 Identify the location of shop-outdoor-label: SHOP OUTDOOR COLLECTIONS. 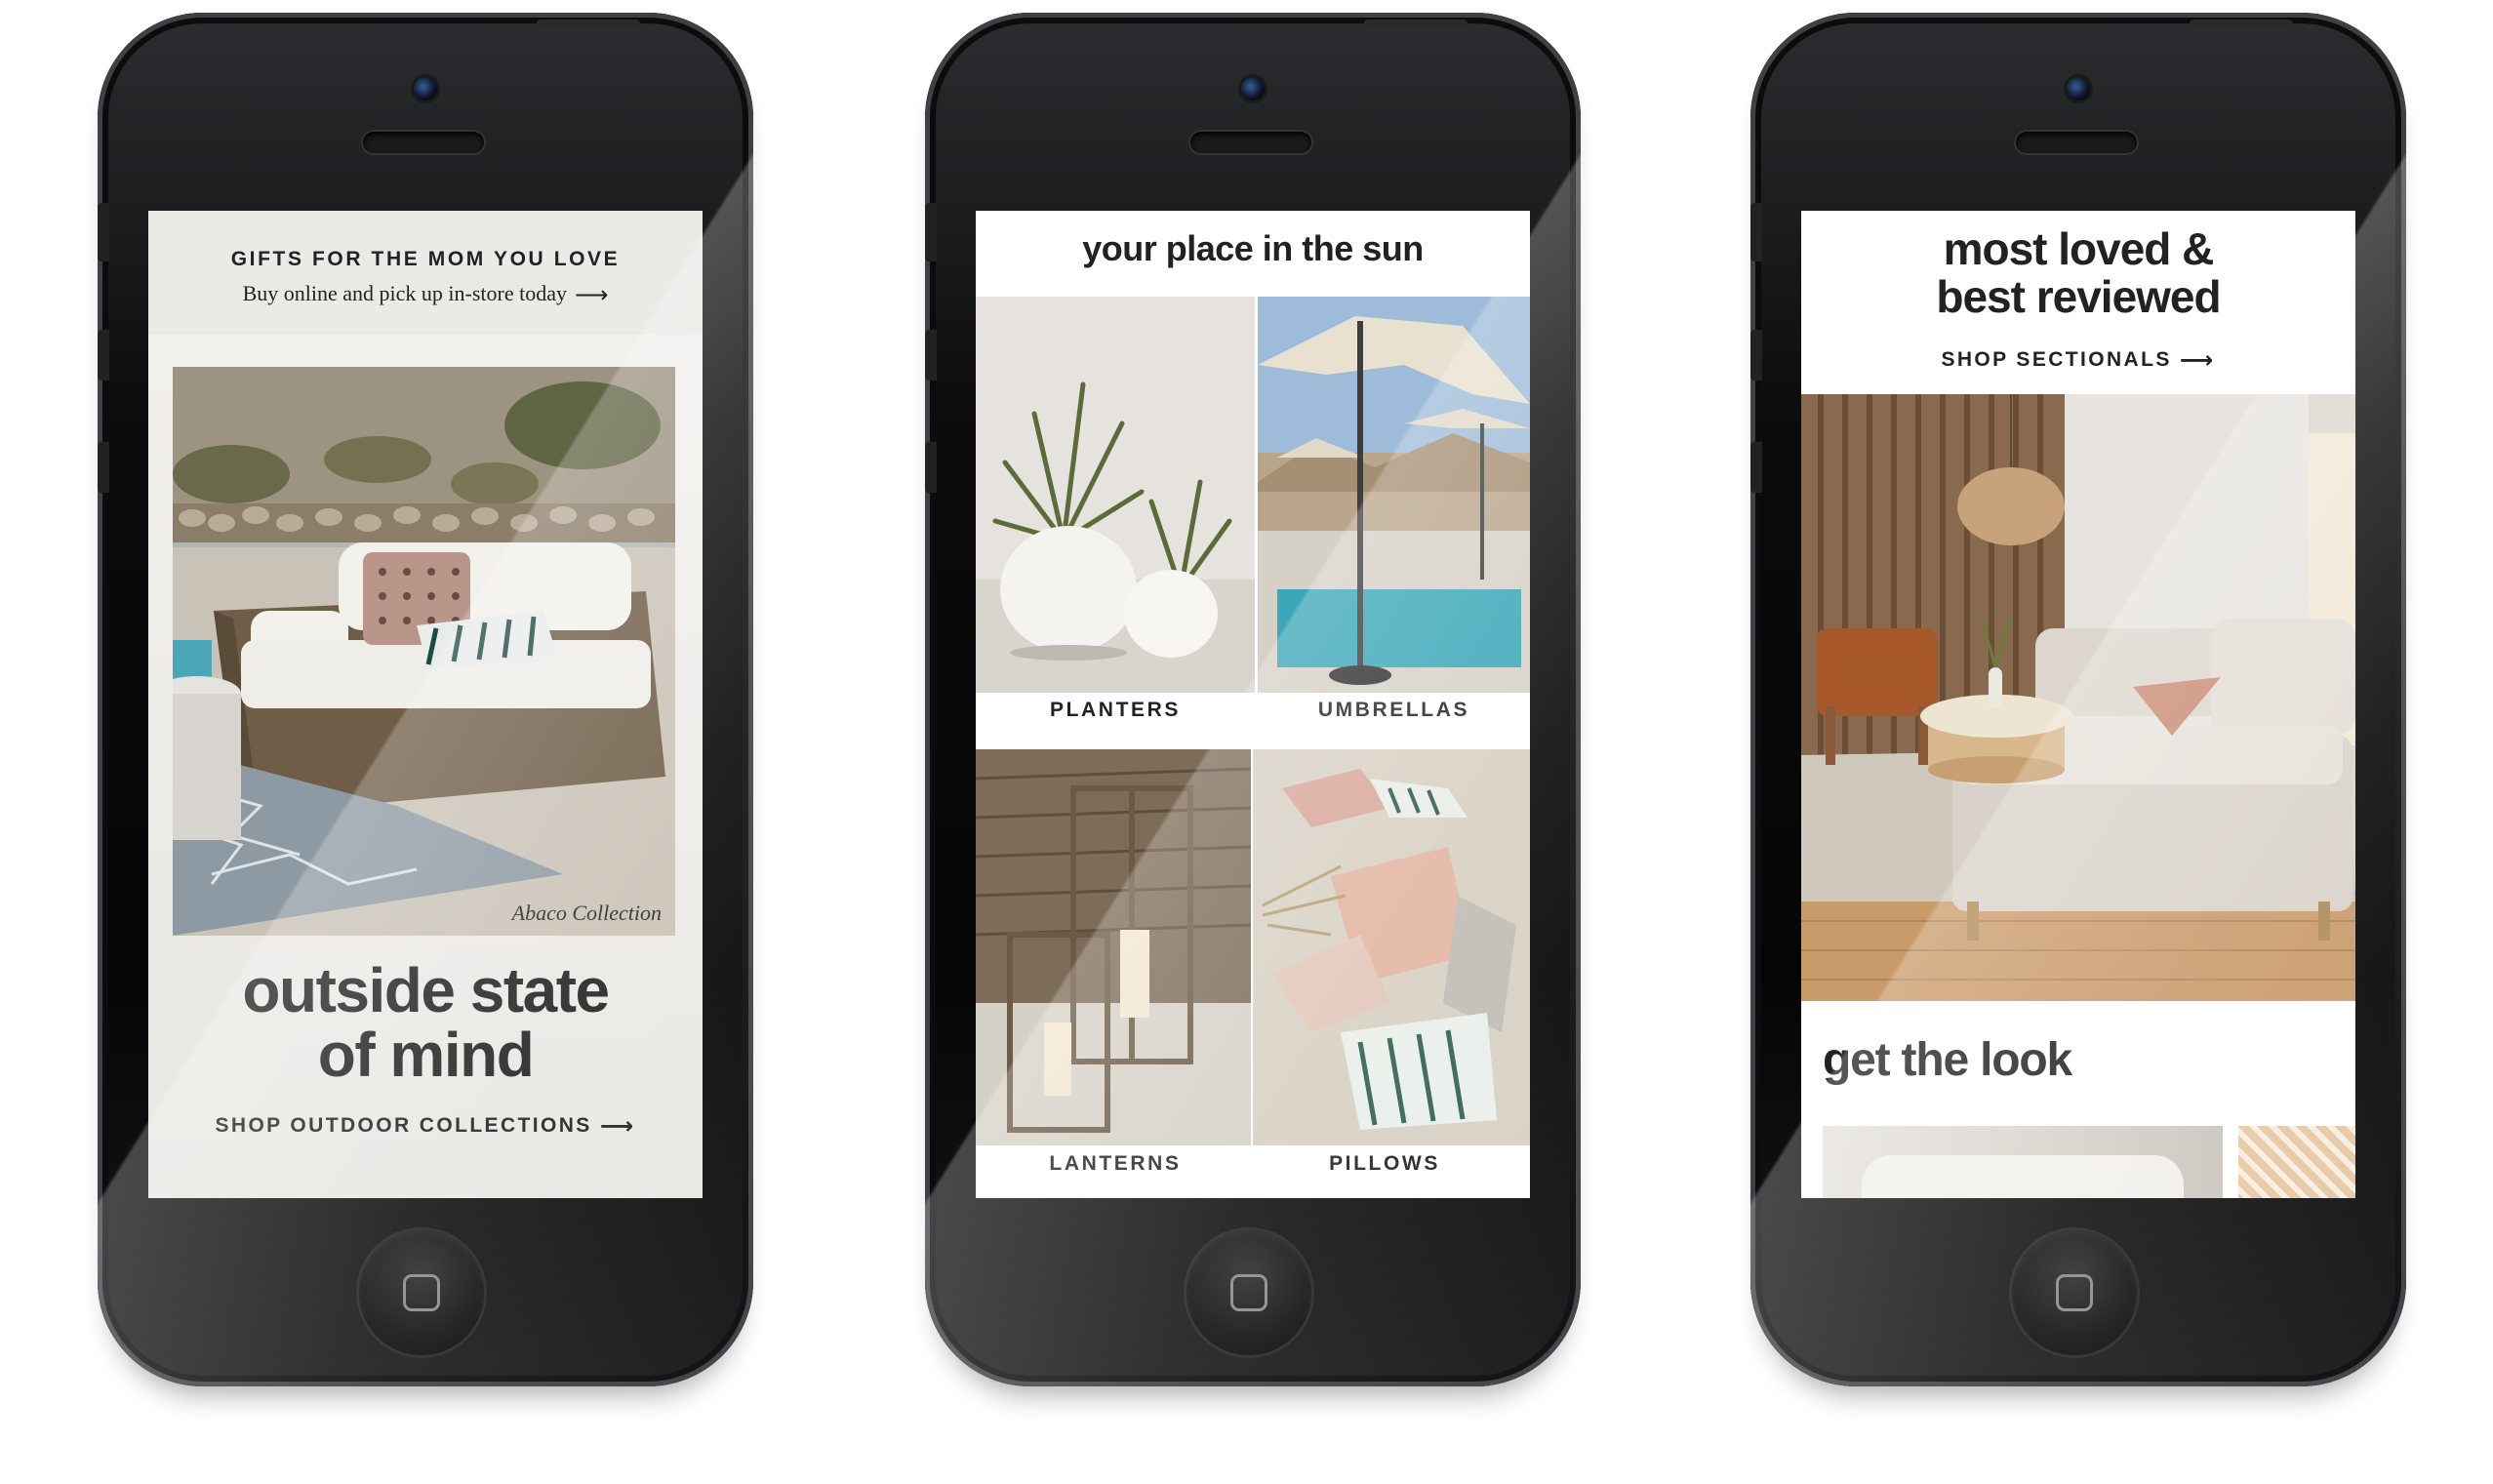
(403, 1125).